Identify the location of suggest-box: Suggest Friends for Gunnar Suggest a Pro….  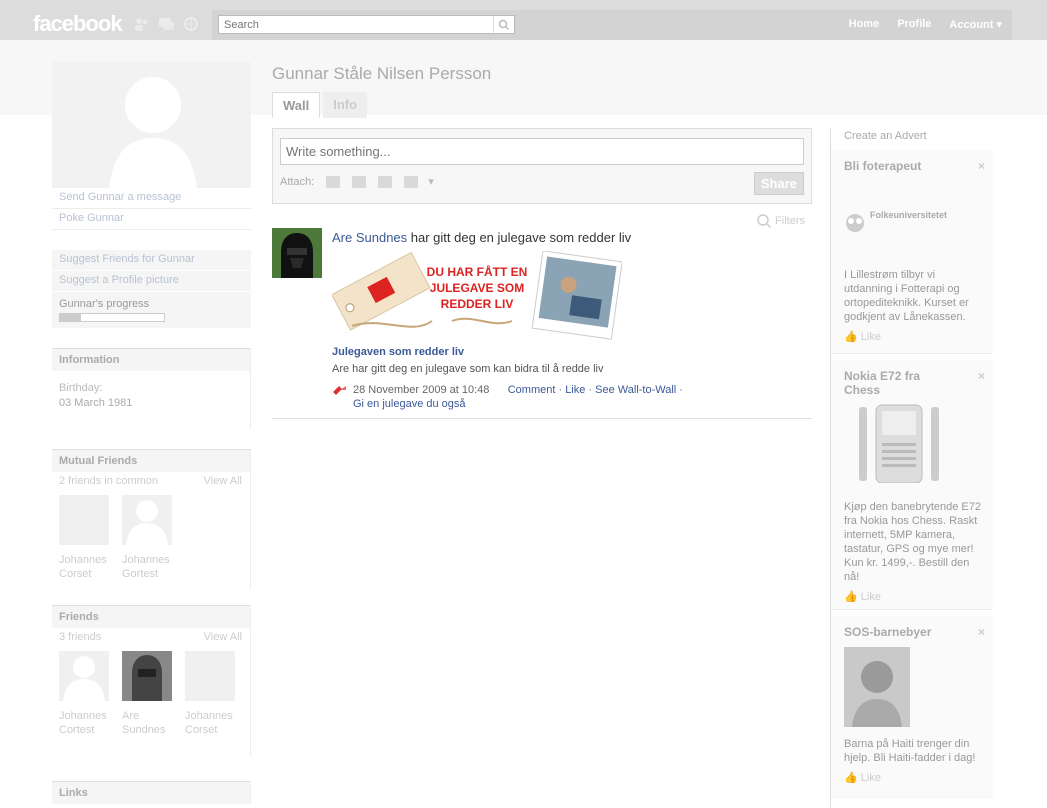
(151, 289).